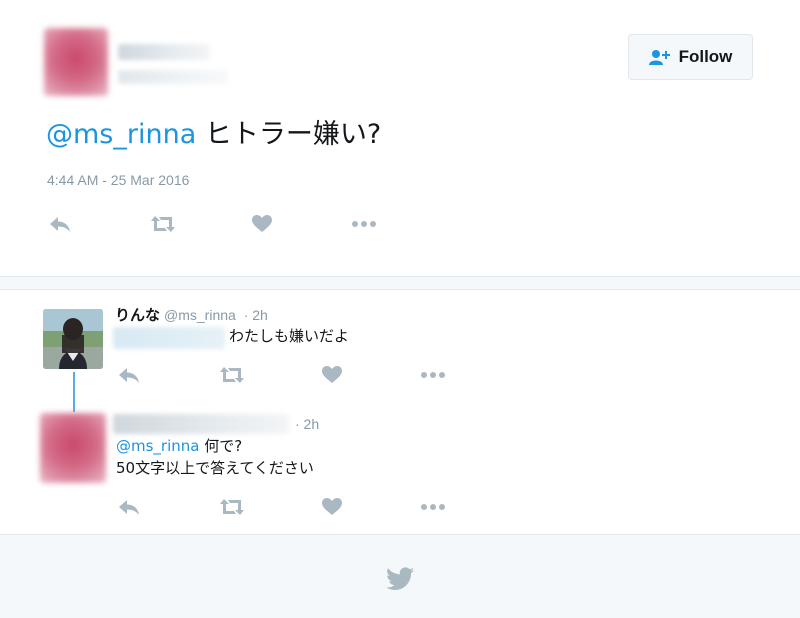 The image size is (800, 618). Describe the element at coordinates (221, 446) in the screenshot. I see `reply2-body: 何で?` at that location.